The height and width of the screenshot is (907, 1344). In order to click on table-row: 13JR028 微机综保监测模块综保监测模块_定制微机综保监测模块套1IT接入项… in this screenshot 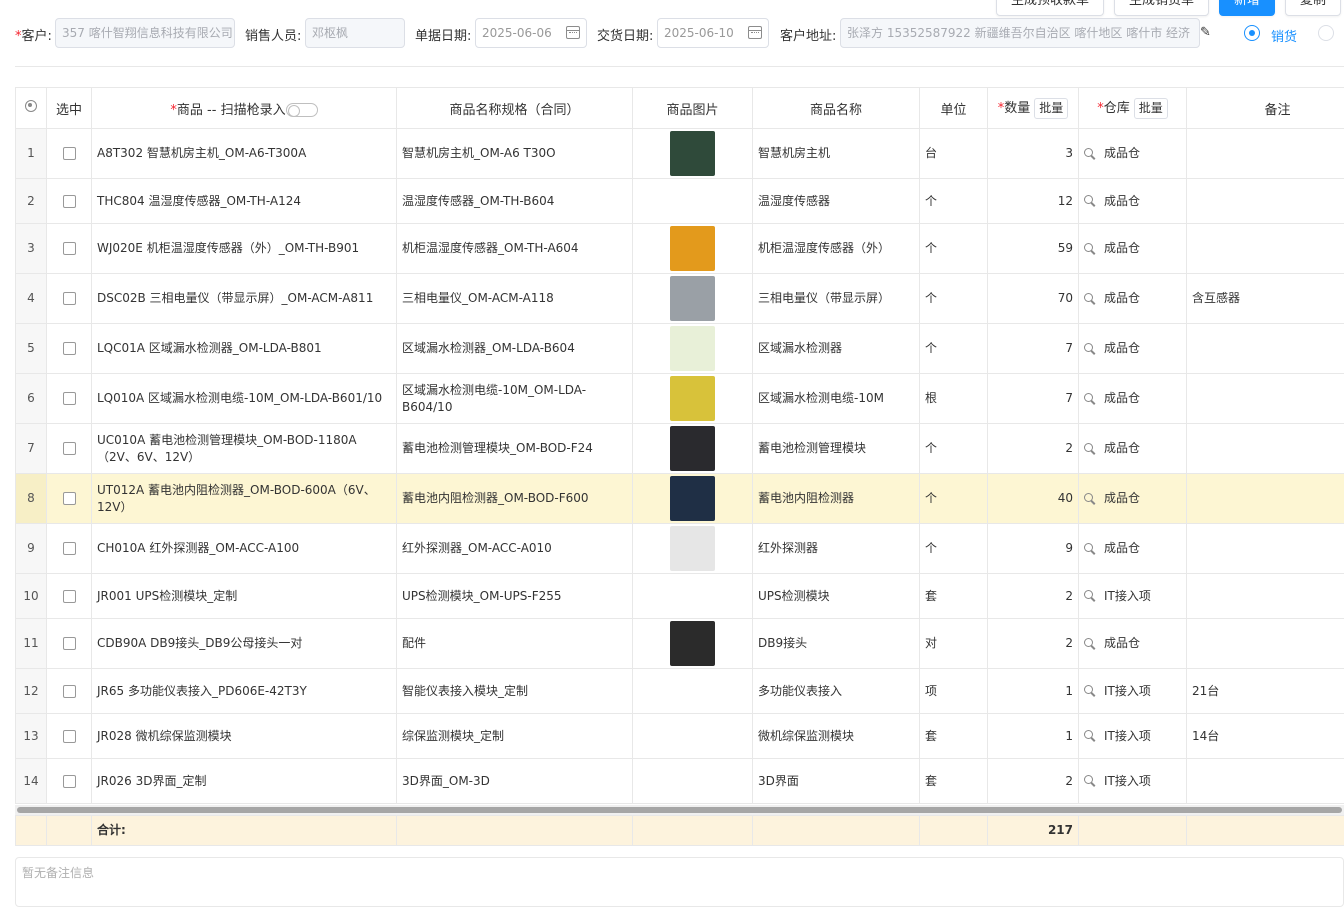, I will do `click(680, 736)`.